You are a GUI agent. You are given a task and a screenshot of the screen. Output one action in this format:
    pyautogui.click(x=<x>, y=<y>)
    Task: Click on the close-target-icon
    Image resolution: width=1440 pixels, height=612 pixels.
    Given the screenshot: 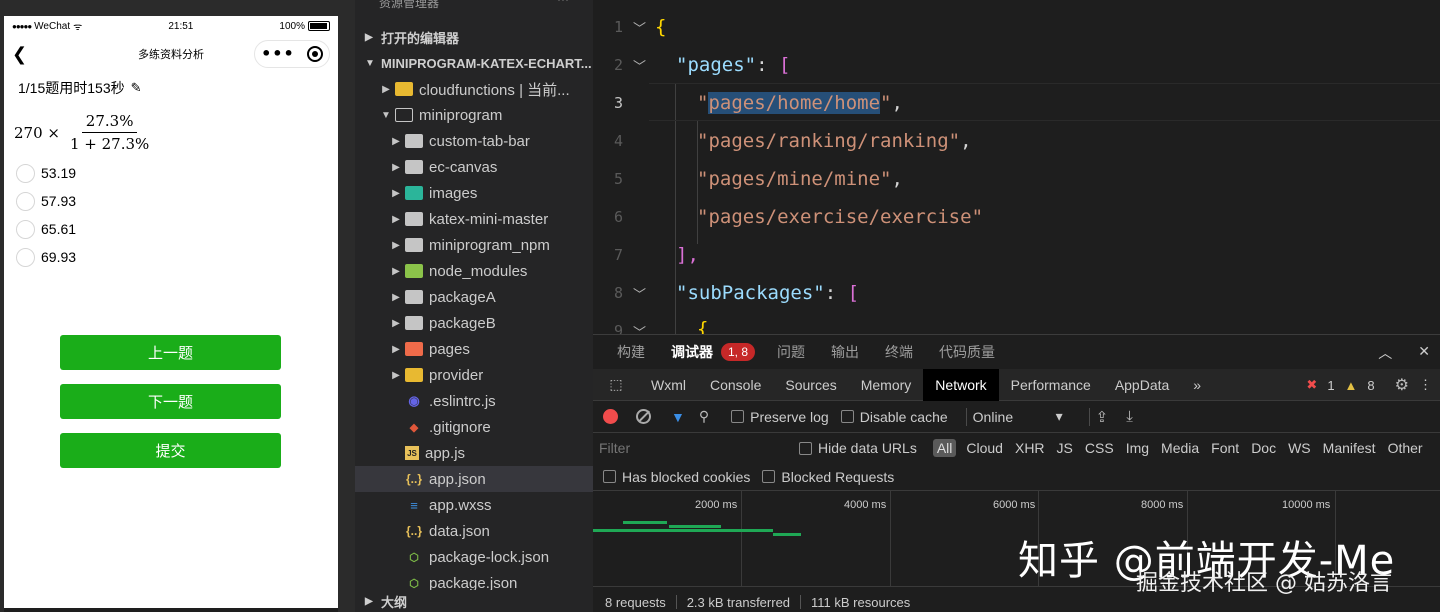 What is the action you would take?
    pyautogui.click(x=314, y=54)
    